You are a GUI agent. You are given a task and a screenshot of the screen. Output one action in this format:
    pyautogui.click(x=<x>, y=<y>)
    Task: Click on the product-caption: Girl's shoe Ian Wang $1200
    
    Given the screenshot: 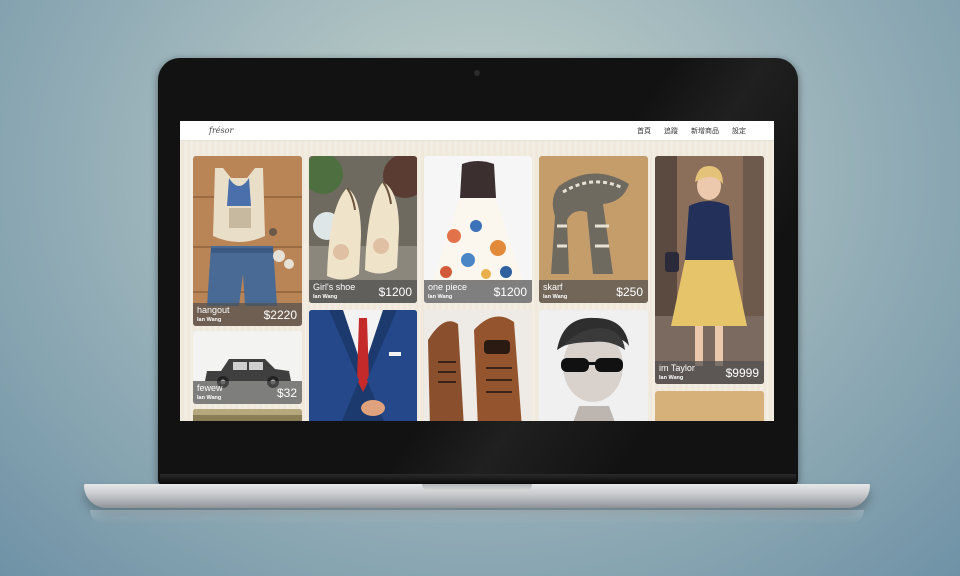 What is the action you would take?
    pyautogui.click(x=363, y=291)
    